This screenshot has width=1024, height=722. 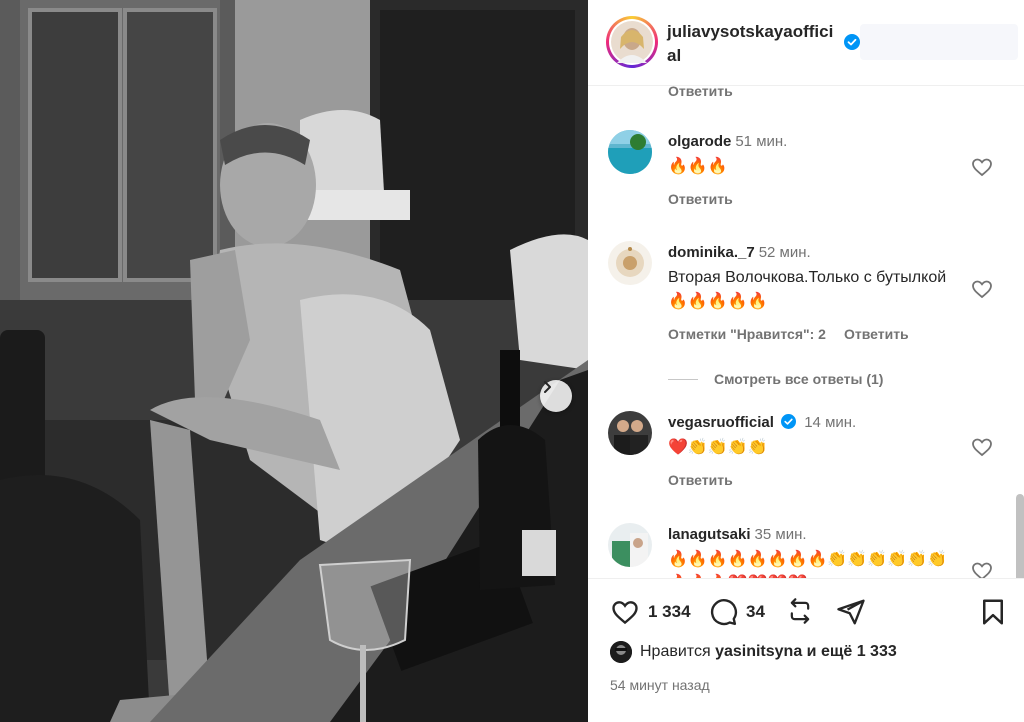 What do you see at coordinates (747, 334) in the screenshot?
I see `comment-likes-count: Отметки "Нравится": 2` at bounding box center [747, 334].